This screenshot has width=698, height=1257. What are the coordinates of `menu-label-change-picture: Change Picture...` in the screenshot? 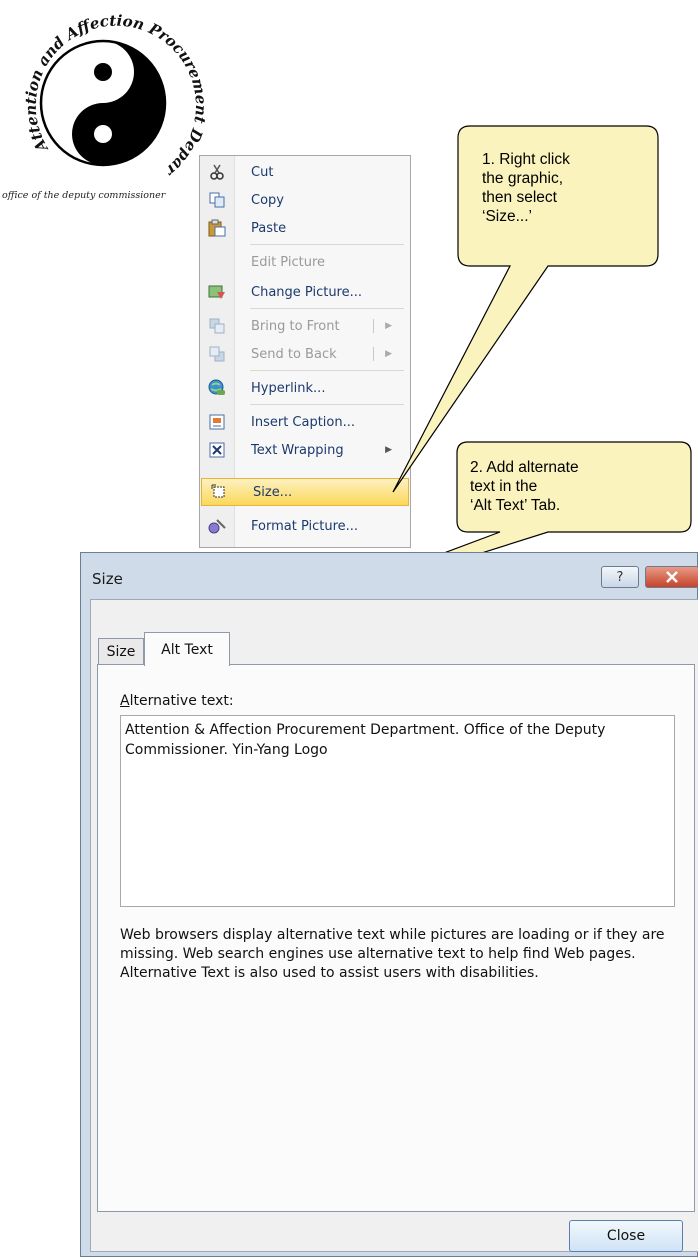 It's located at (307, 292).